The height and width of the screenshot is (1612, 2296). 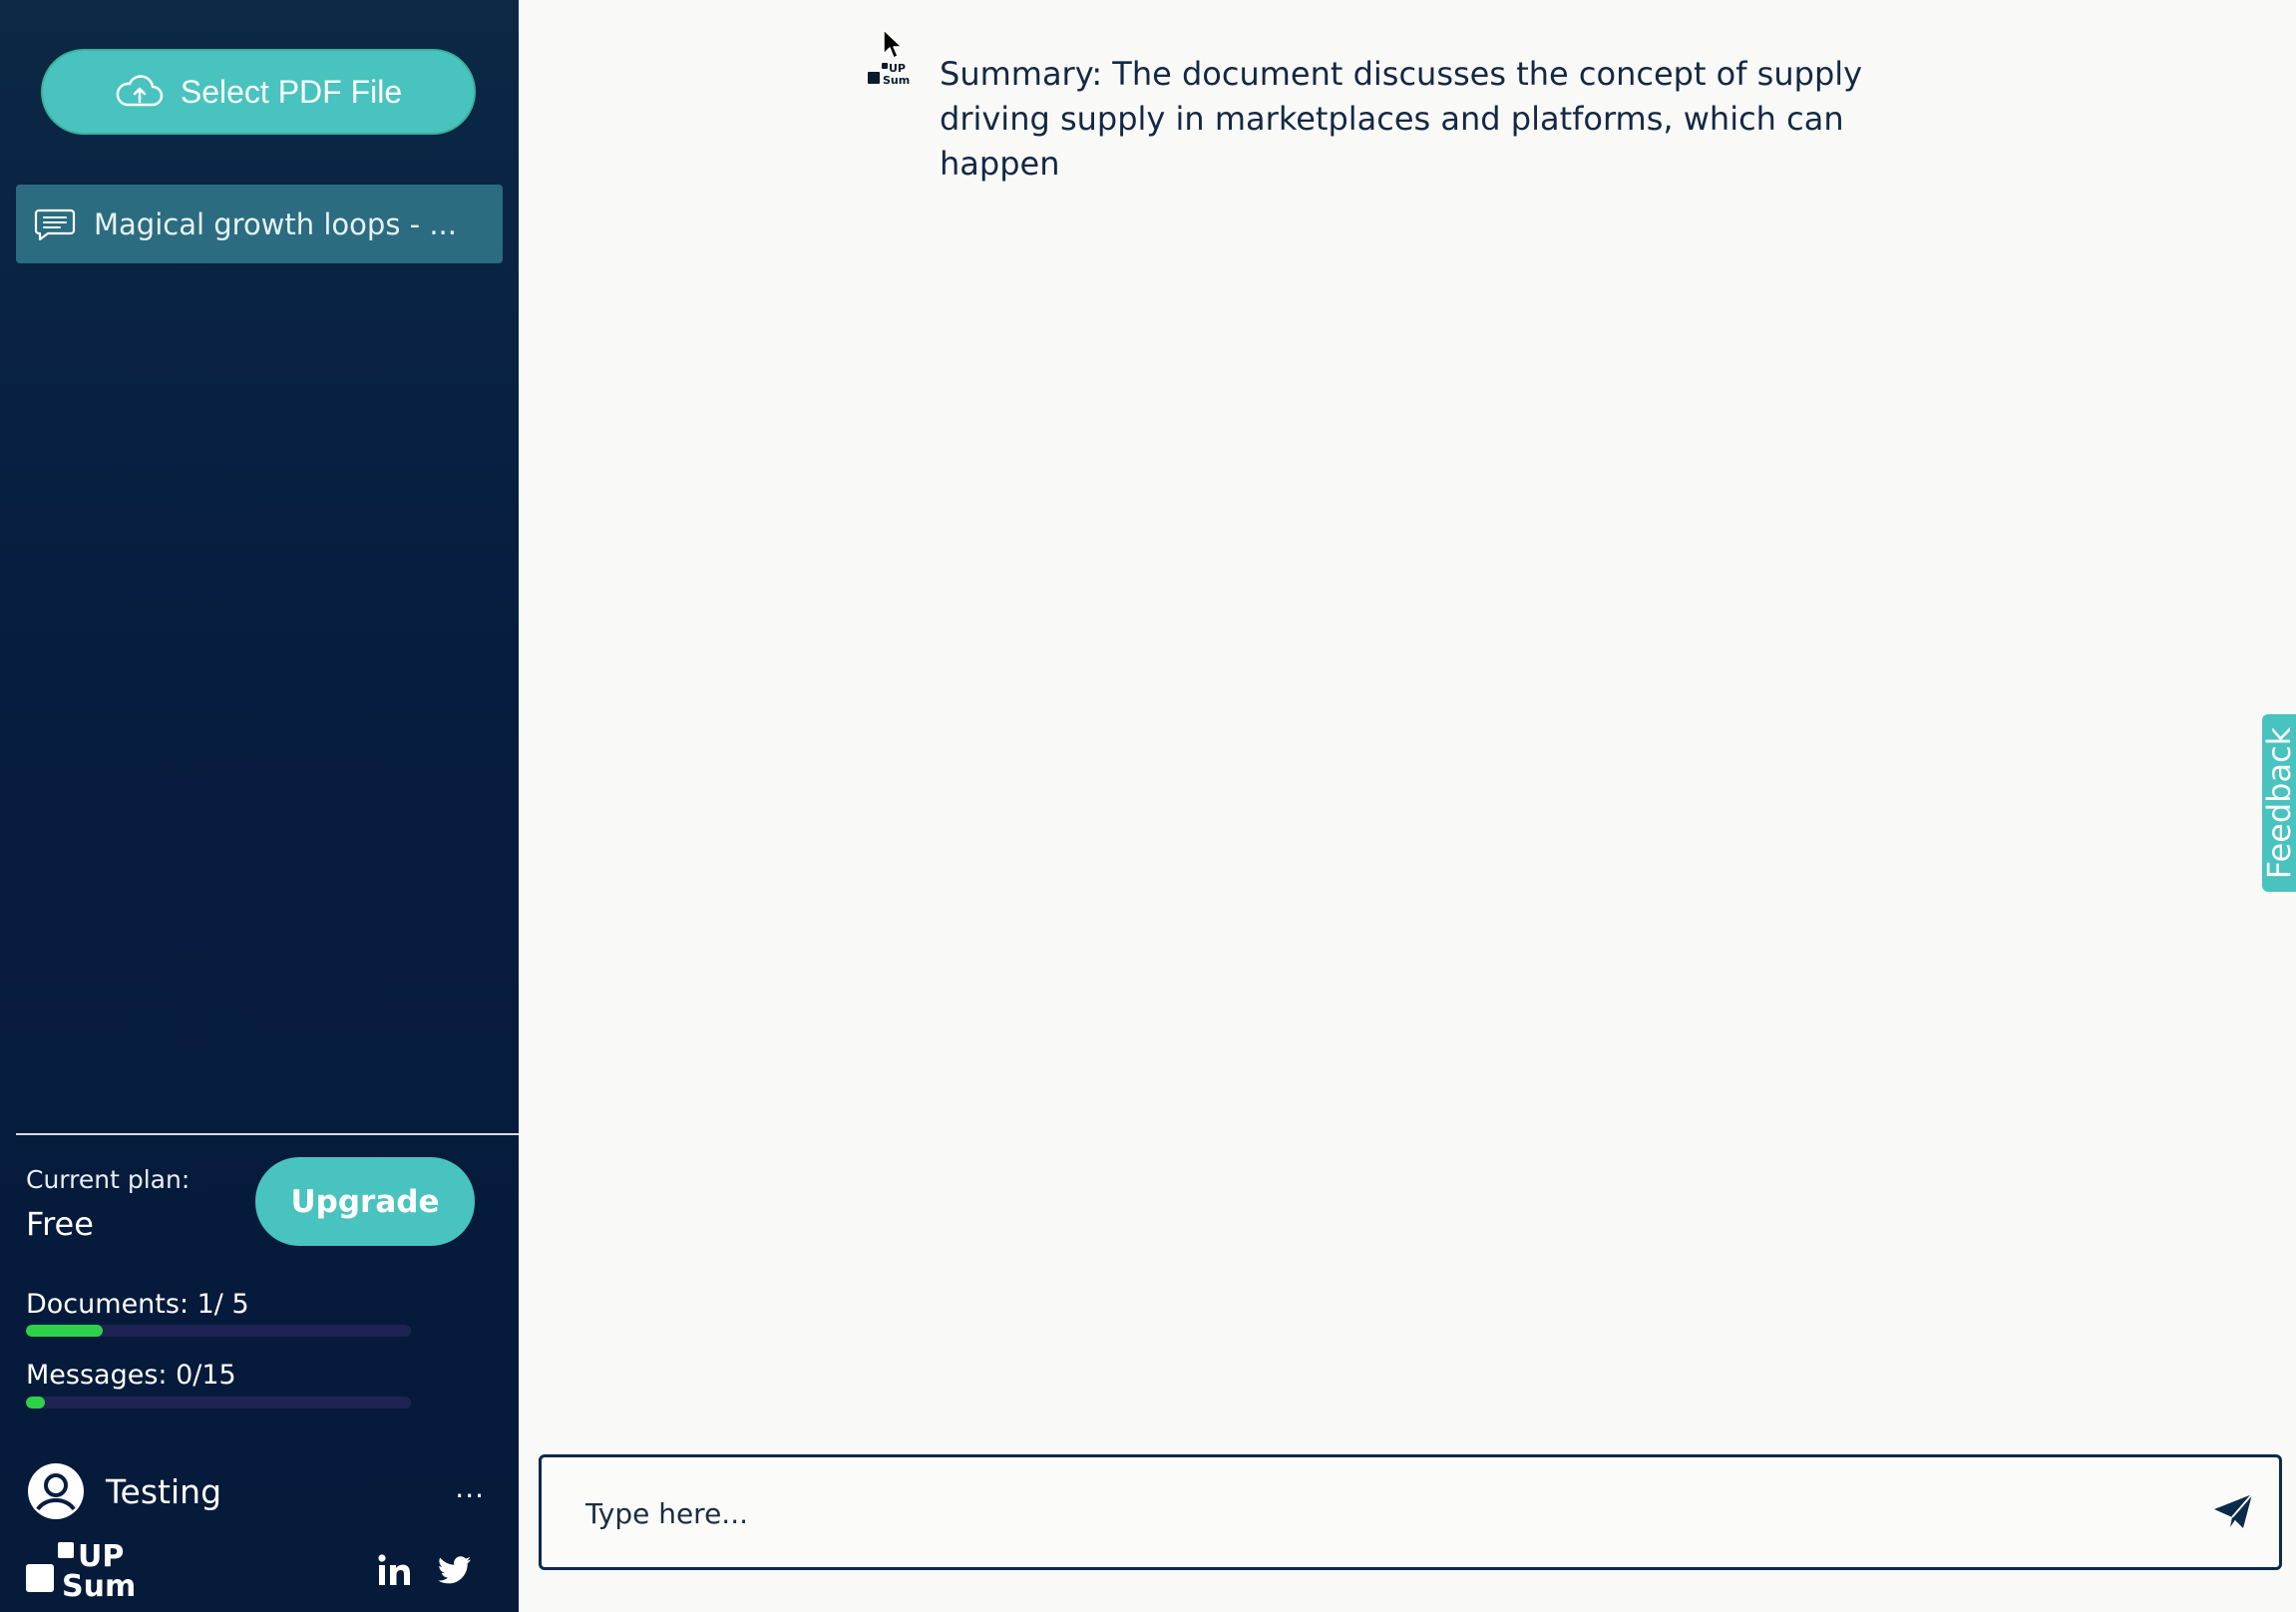 I want to click on select-pdf-label: Select PDF File, so click(x=292, y=91).